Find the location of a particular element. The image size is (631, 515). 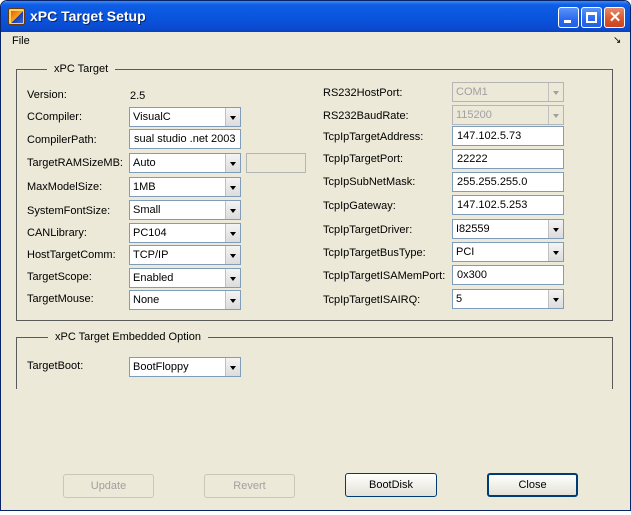

rs232baudrate-select: 115200 is located at coordinates (508, 115).